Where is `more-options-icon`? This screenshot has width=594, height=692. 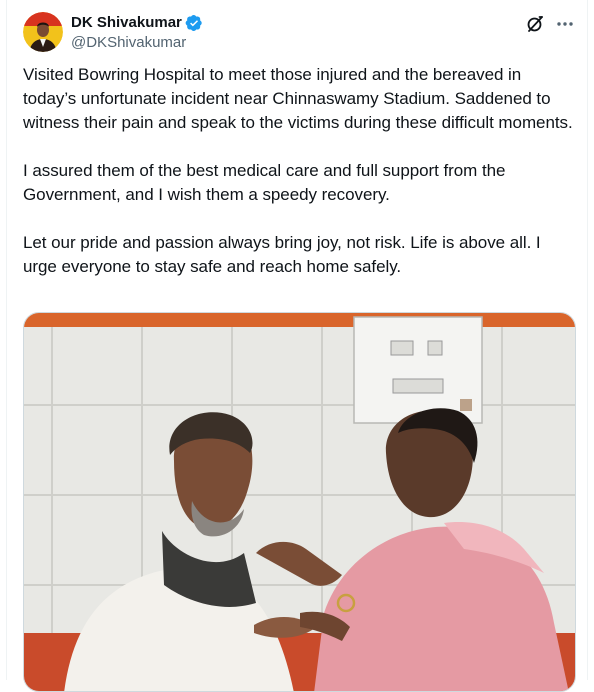
more-options-icon is located at coordinates (565, 24).